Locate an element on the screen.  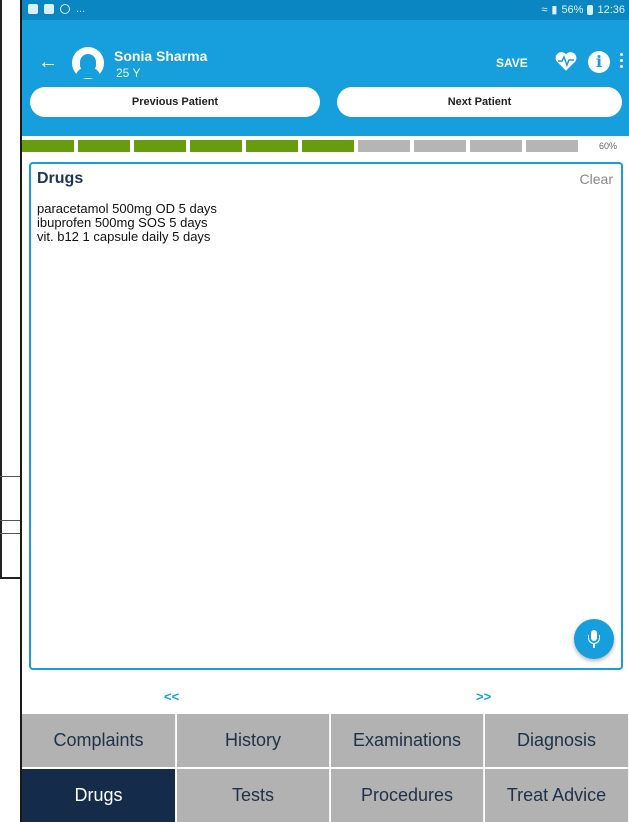
patient-avatar is located at coordinates (88, 63).